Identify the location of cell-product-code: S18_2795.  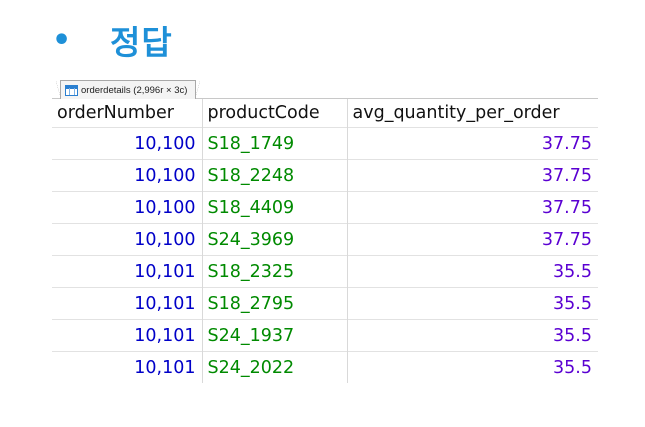
(275, 303).